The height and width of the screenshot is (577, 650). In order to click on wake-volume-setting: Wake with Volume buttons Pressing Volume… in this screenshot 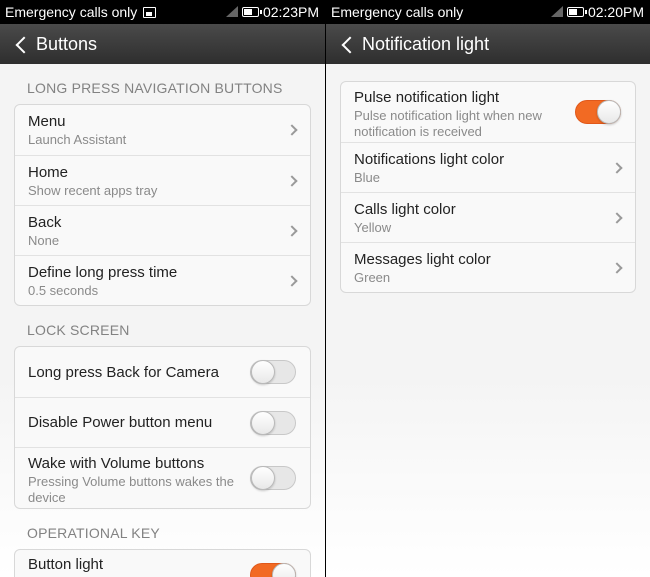, I will do `click(162, 477)`.